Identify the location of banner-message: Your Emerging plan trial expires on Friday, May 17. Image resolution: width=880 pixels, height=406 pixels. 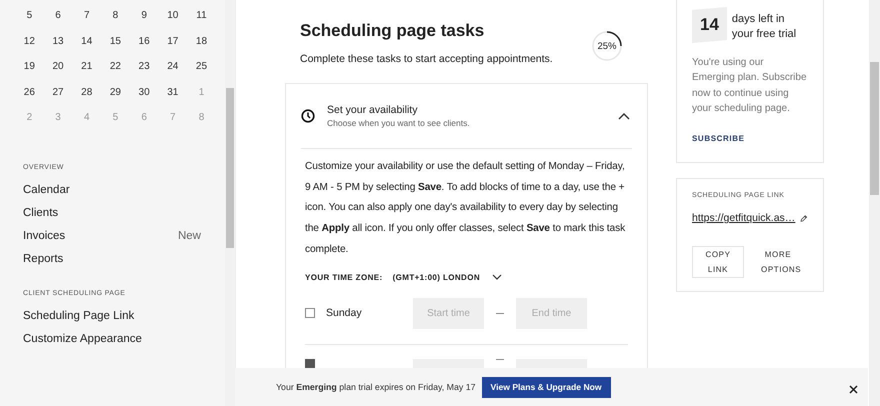
(376, 387).